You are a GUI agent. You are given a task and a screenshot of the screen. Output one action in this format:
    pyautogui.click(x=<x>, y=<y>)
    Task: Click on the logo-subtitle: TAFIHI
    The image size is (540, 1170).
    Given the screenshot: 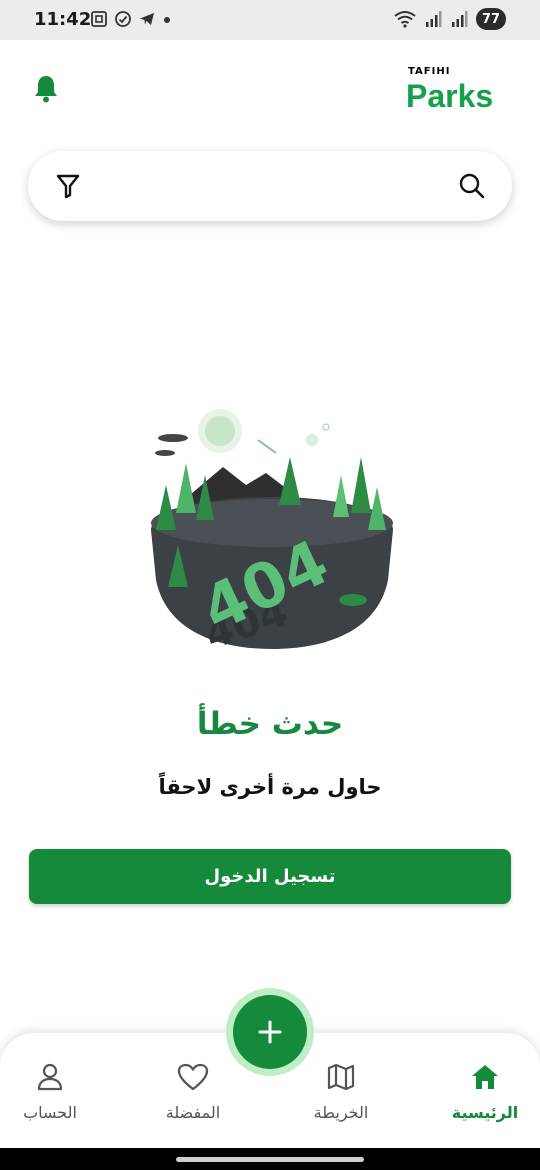 What is the action you would take?
    pyautogui.click(x=429, y=71)
    